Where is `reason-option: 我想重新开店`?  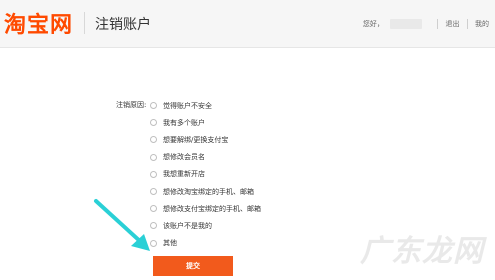 reason-option: 我想重新开店 is located at coordinates (205, 174).